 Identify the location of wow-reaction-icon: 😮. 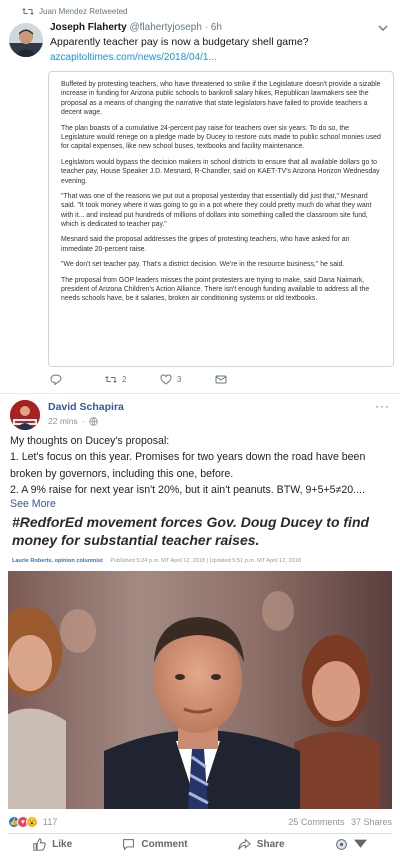
(32, 822).